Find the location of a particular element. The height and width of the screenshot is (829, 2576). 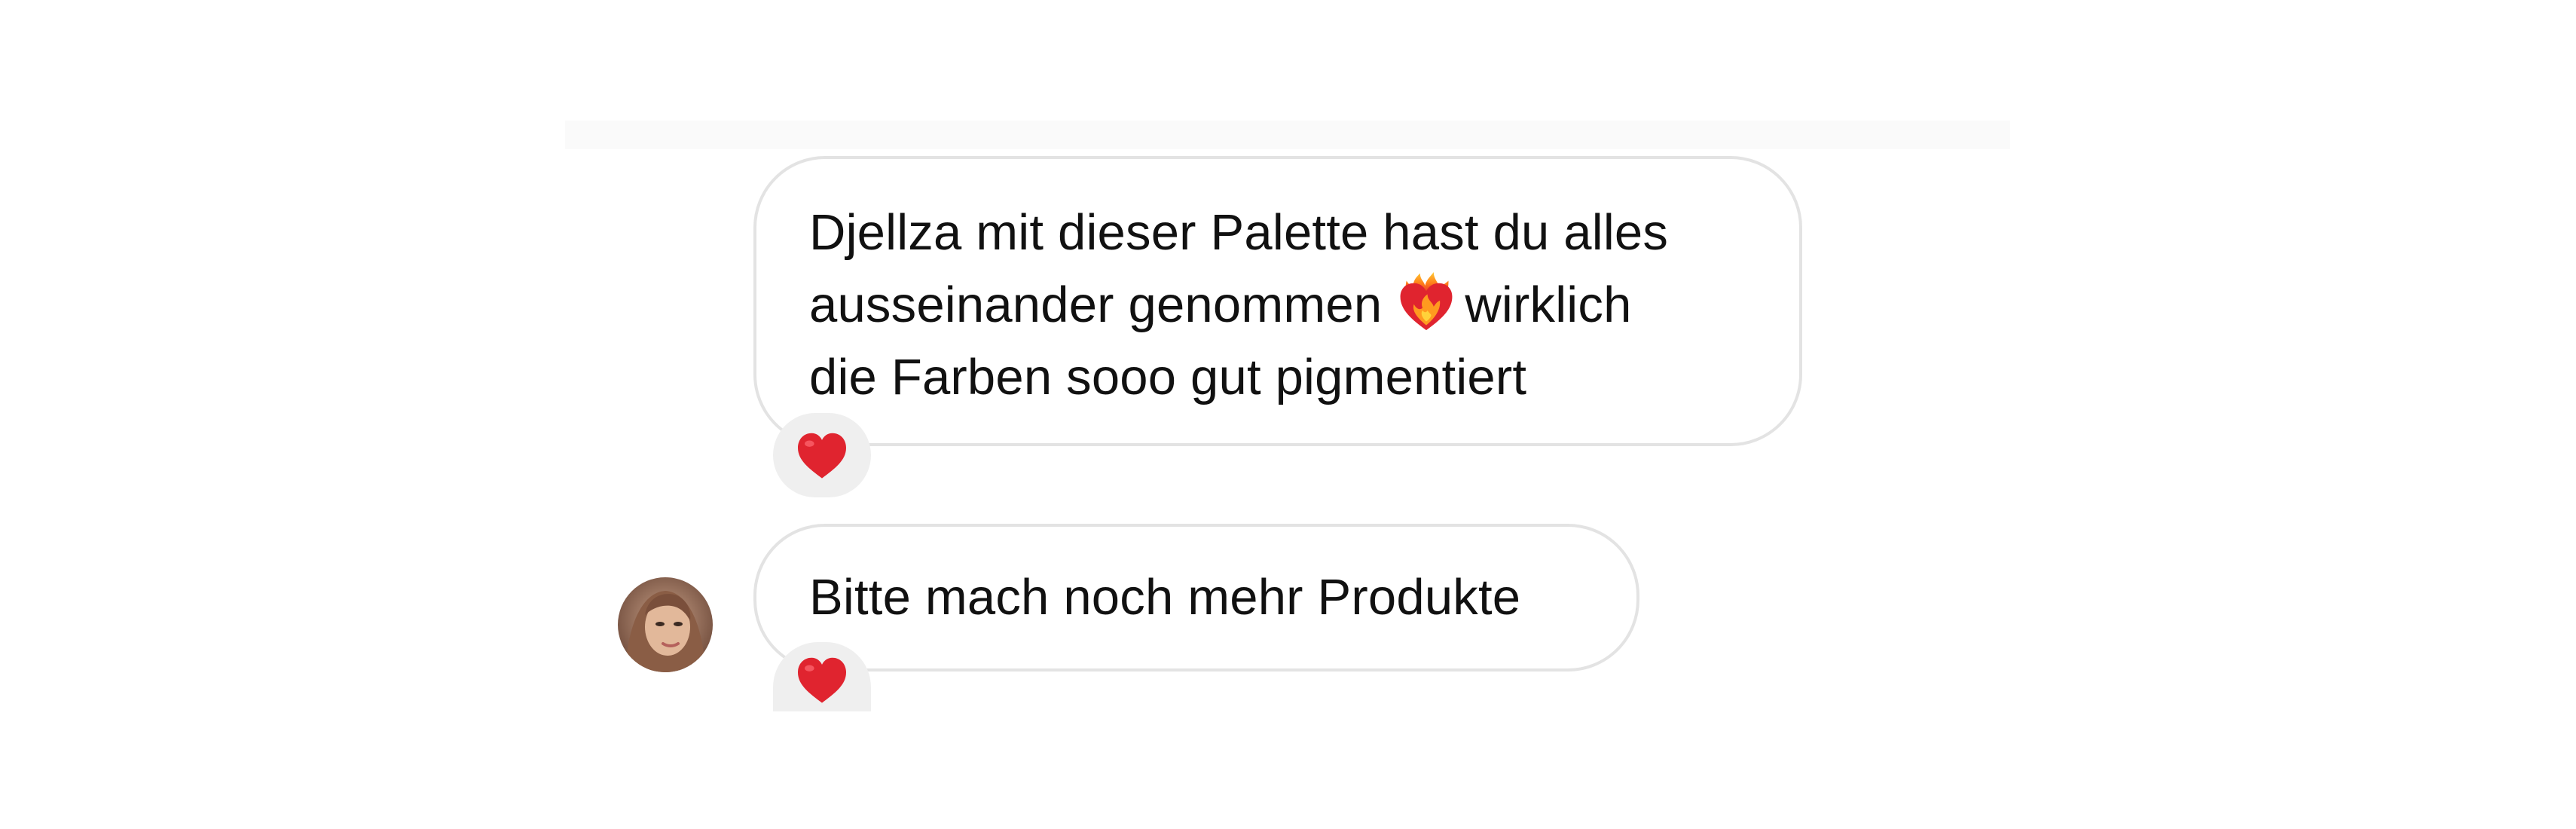

message-bubble: Bitte mach noch mehr Produkte is located at coordinates (1196, 597).